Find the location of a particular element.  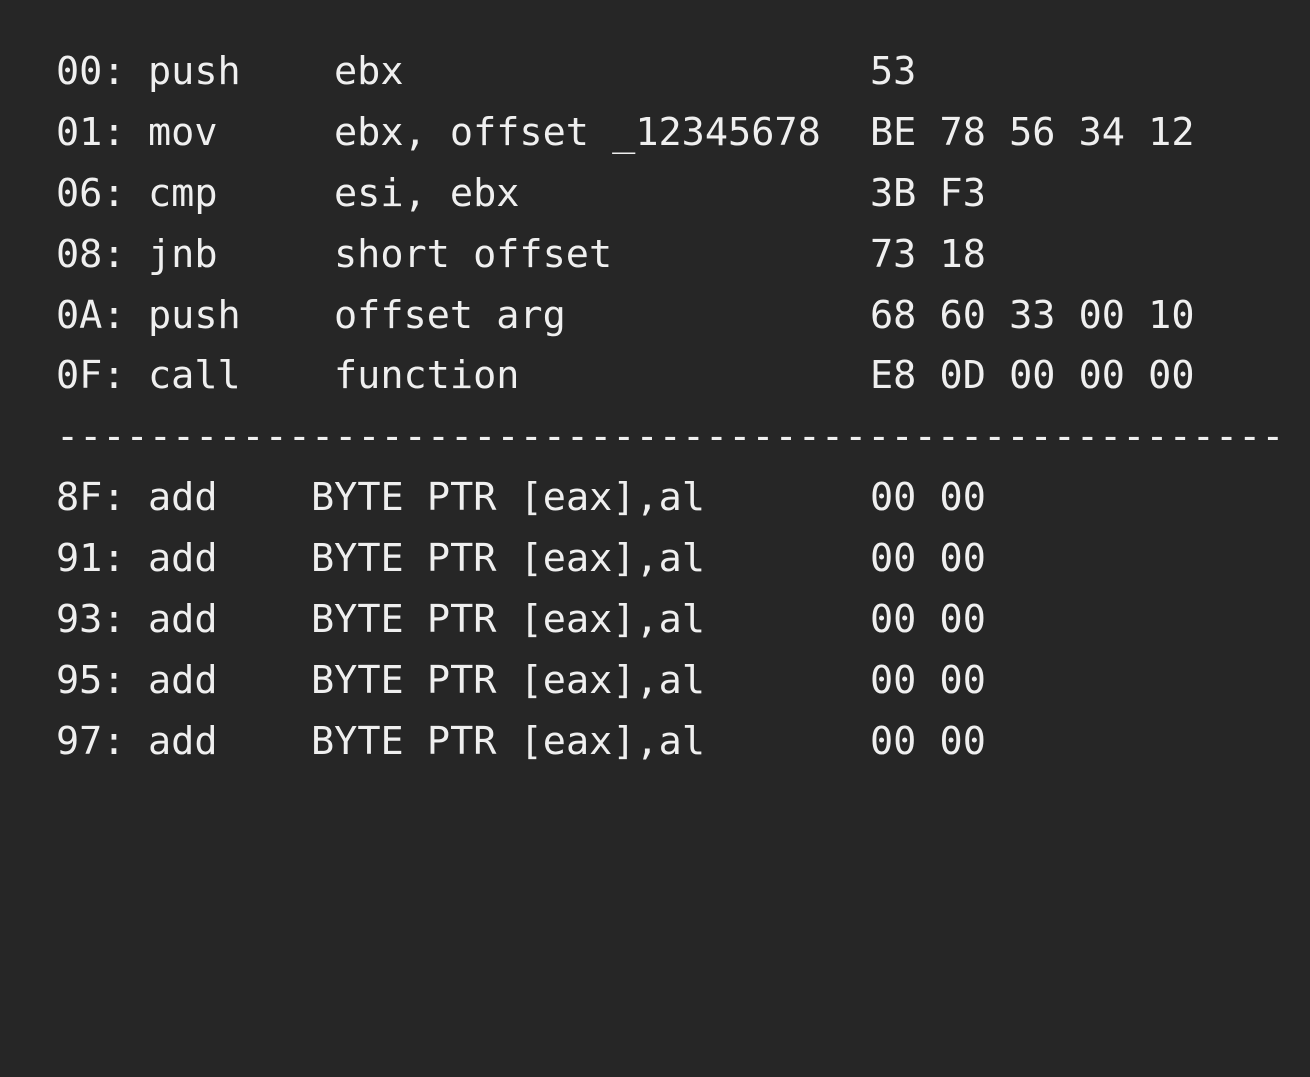

instruction-address: 08: is located at coordinates (91, 254).